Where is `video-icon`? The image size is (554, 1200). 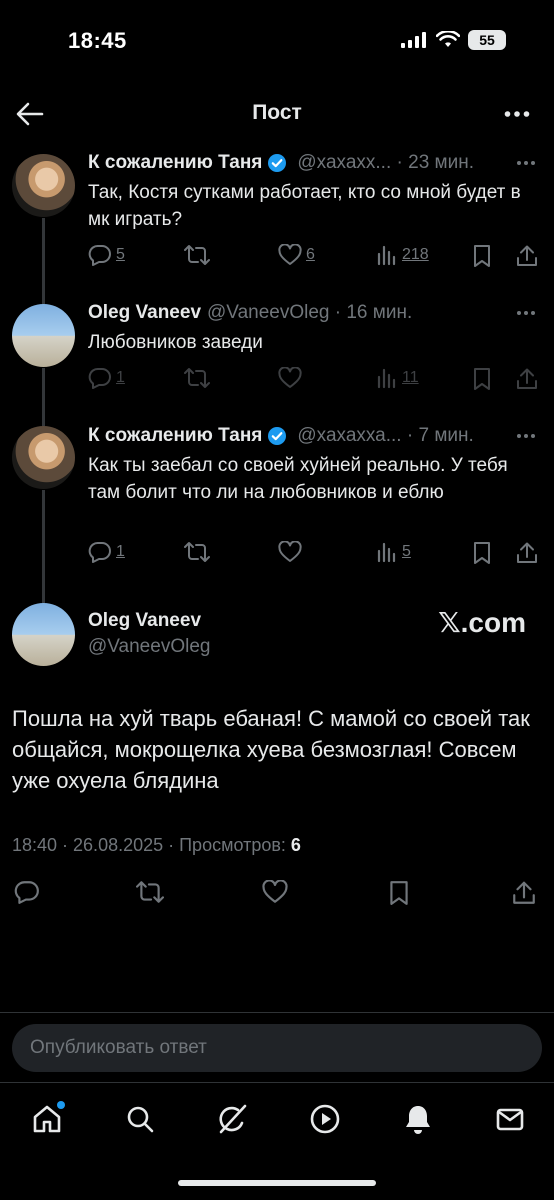
video-icon is located at coordinates (325, 1119).